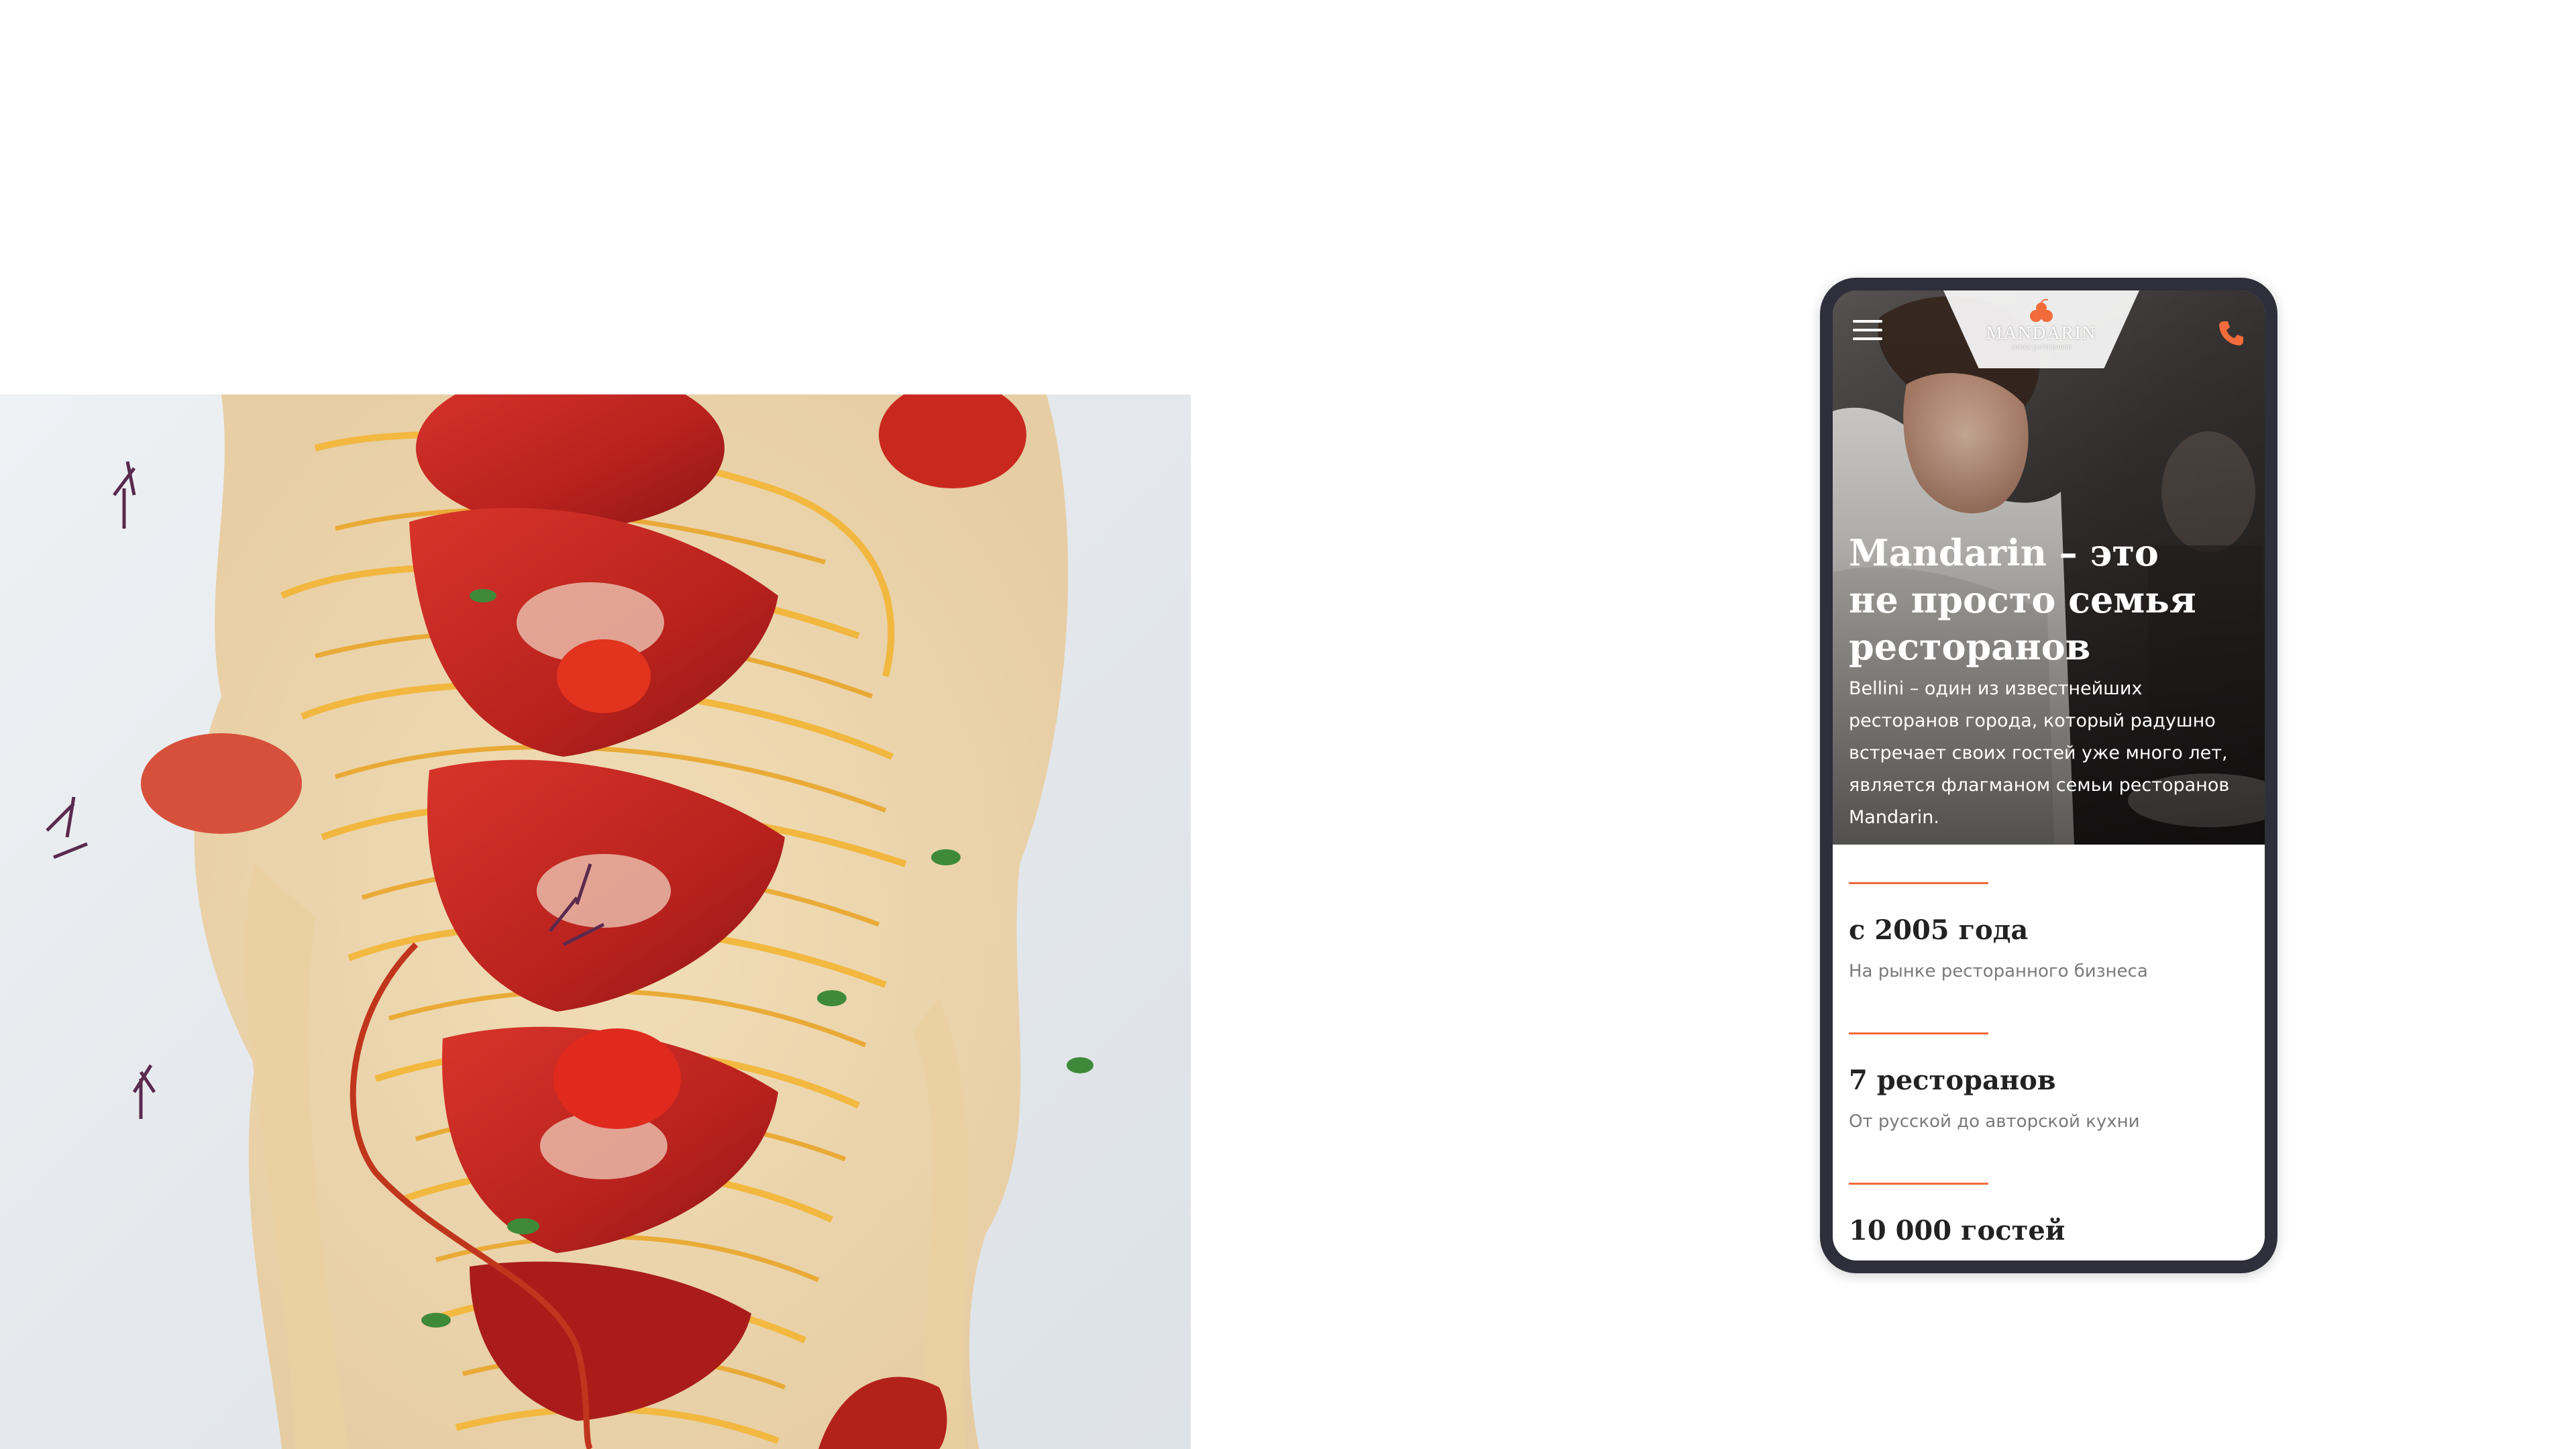  I want to click on phone-icon, so click(2231, 333).